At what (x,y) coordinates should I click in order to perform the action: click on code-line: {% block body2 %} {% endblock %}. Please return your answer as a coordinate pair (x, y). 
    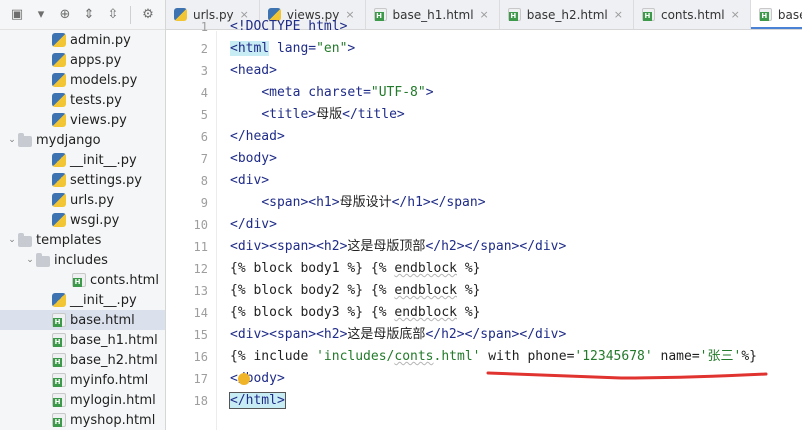
    Looking at the image, I should click on (355, 291).